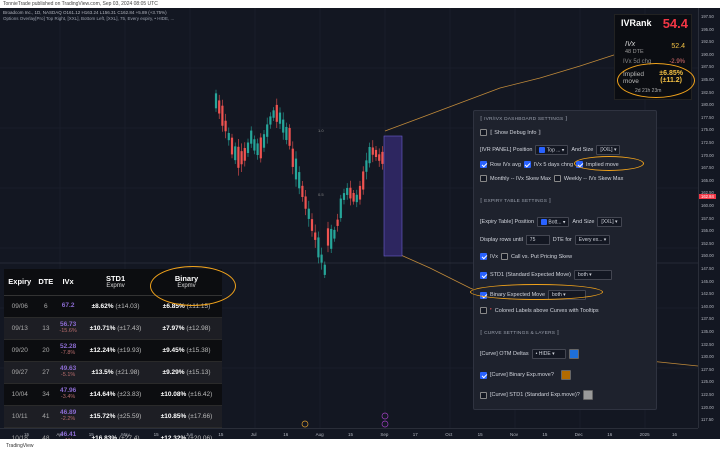 The width and height of the screenshot is (720, 452). Describe the element at coordinates (483, 256) in the screenshot. I see `ivx-checkbox` at that location.